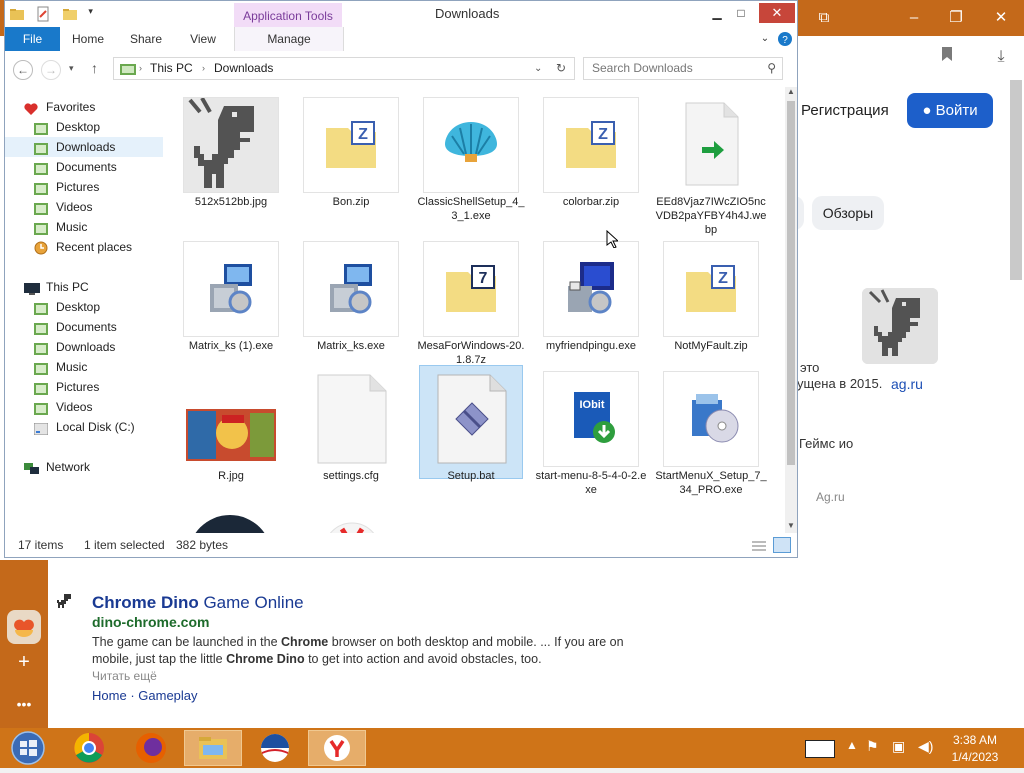 This screenshot has height=773, width=1024. What do you see at coordinates (243, 68) in the screenshot?
I see `breadcrumb-downloads: Downloads` at bounding box center [243, 68].